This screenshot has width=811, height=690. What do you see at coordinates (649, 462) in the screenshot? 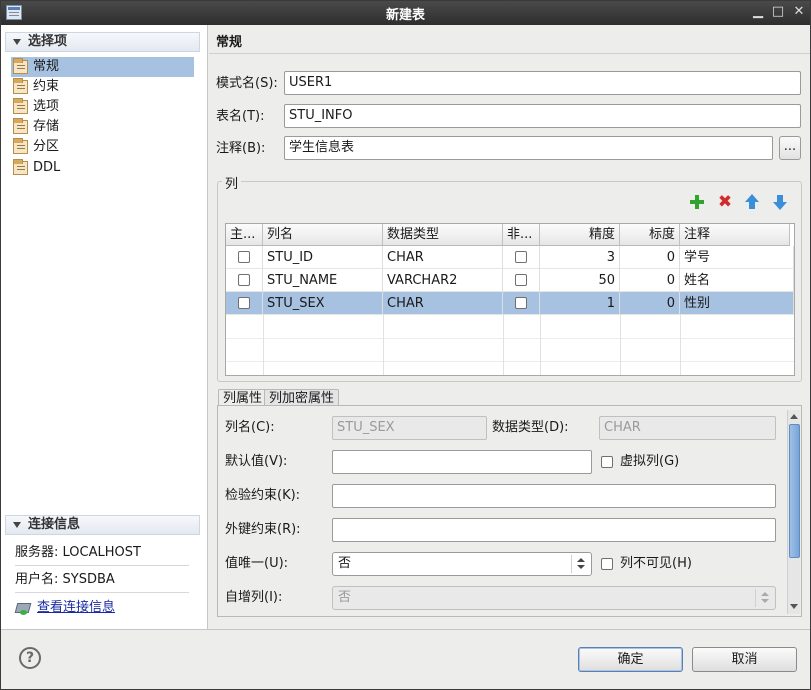
I see `virtual-column-label: 虚拟列(G)` at bounding box center [649, 462].